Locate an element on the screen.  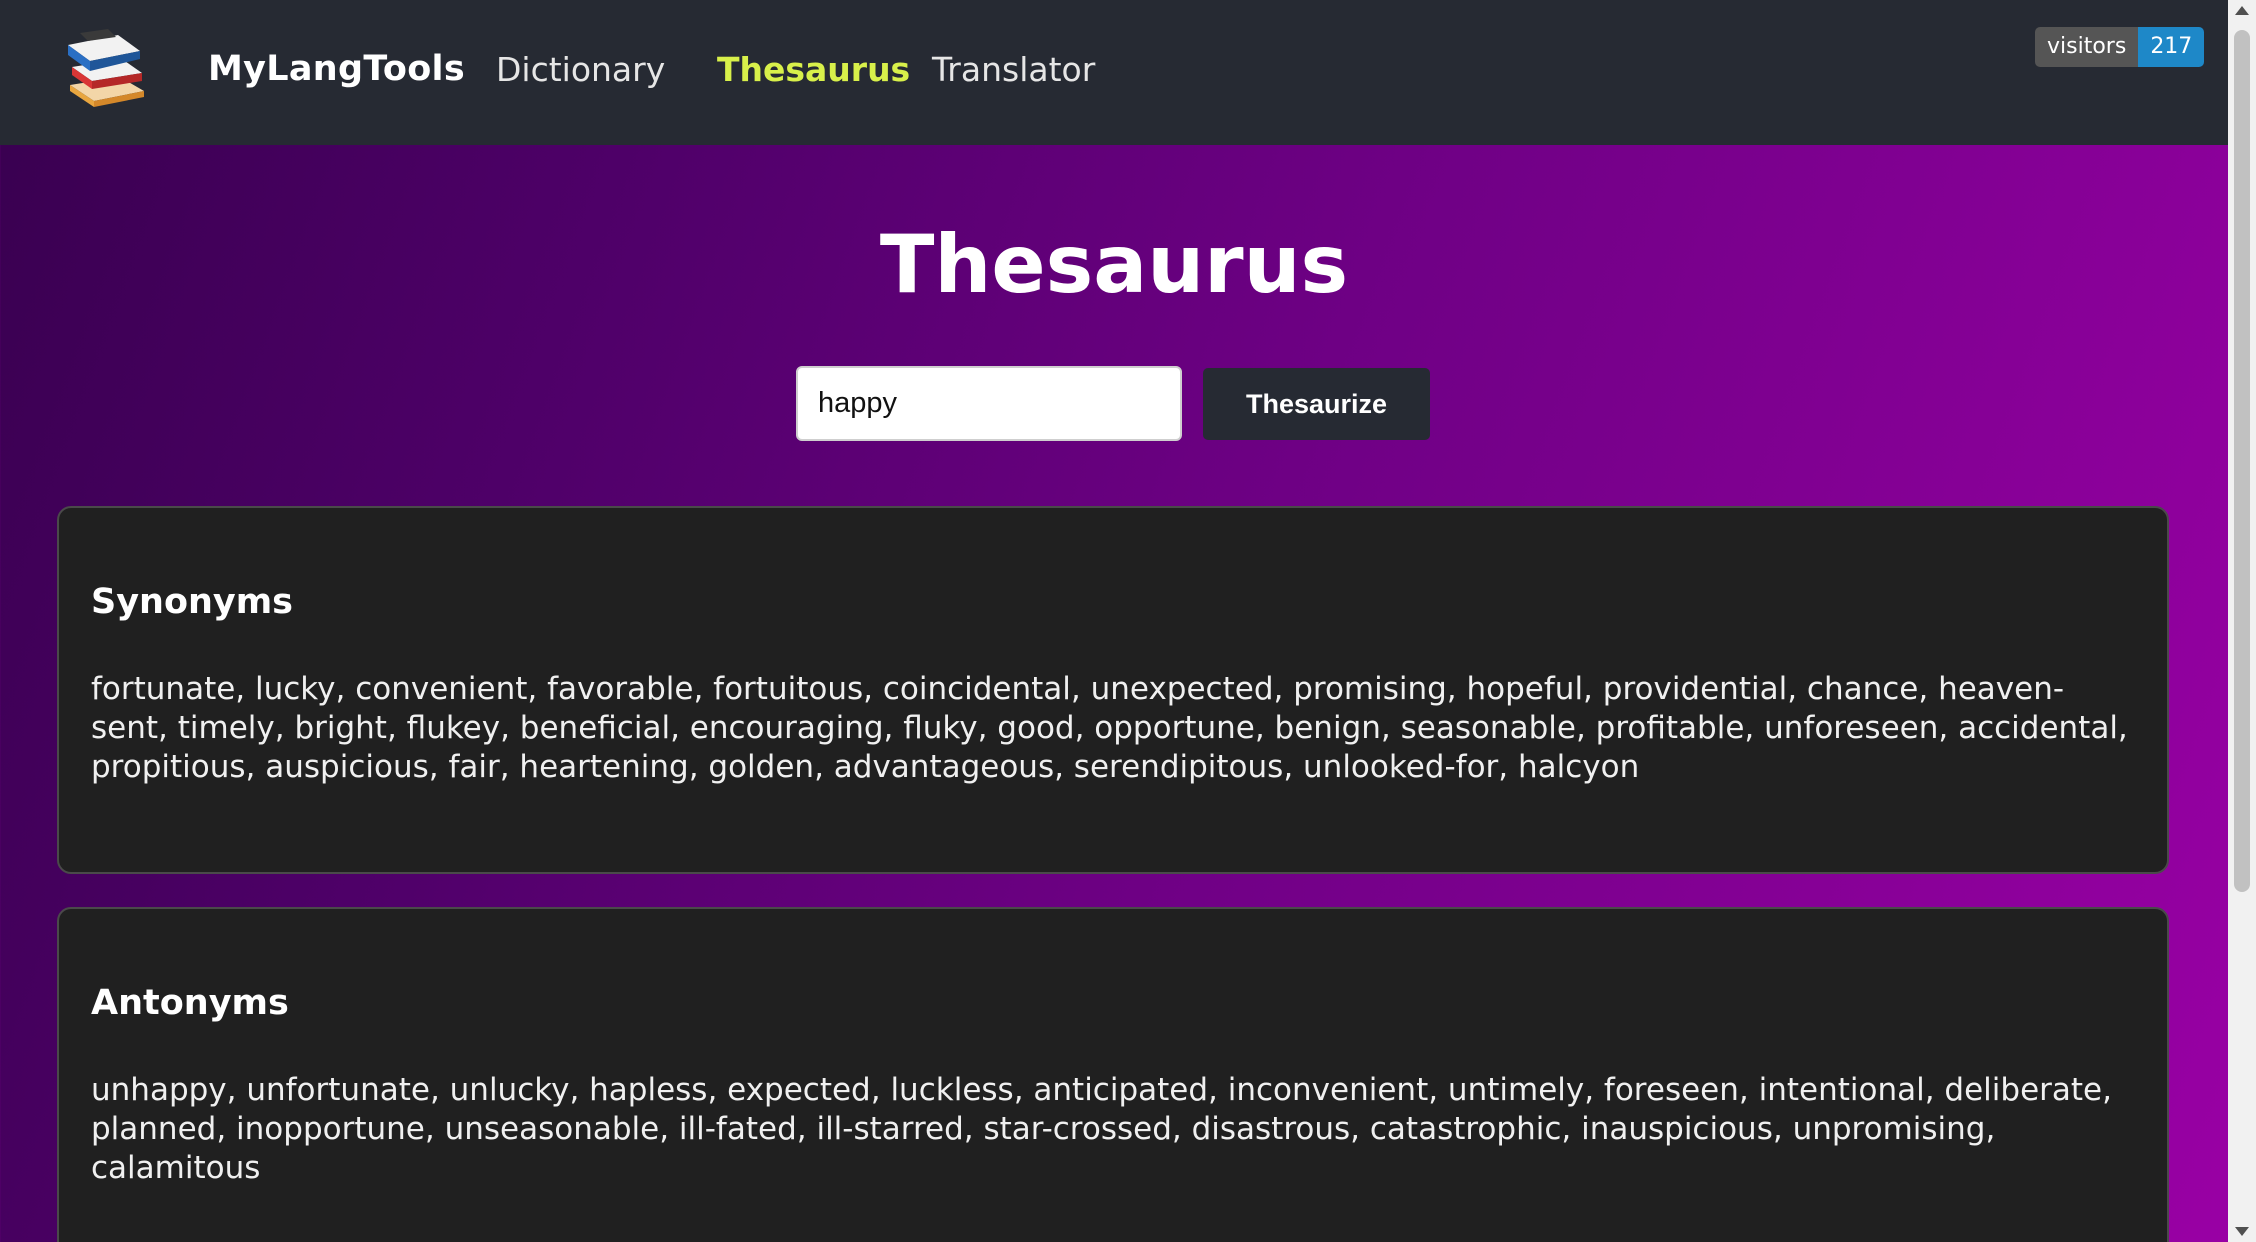
nav-dictionary: Dictionary is located at coordinates (580, 69).